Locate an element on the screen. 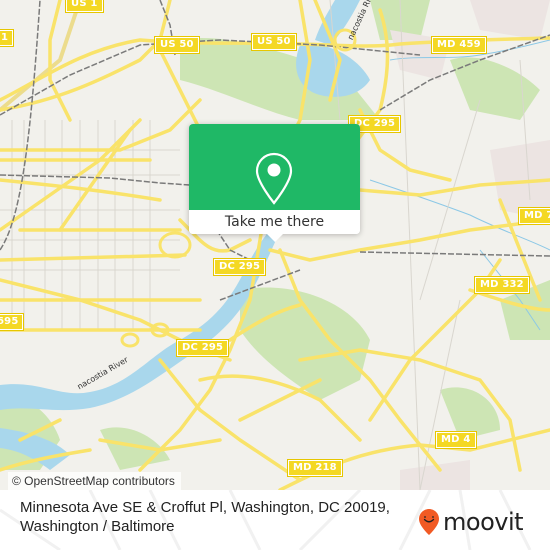 Image resolution: width=550 pixels, height=550 pixels. road-shield-dc295-mid: DC 295 is located at coordinates (239, 267).